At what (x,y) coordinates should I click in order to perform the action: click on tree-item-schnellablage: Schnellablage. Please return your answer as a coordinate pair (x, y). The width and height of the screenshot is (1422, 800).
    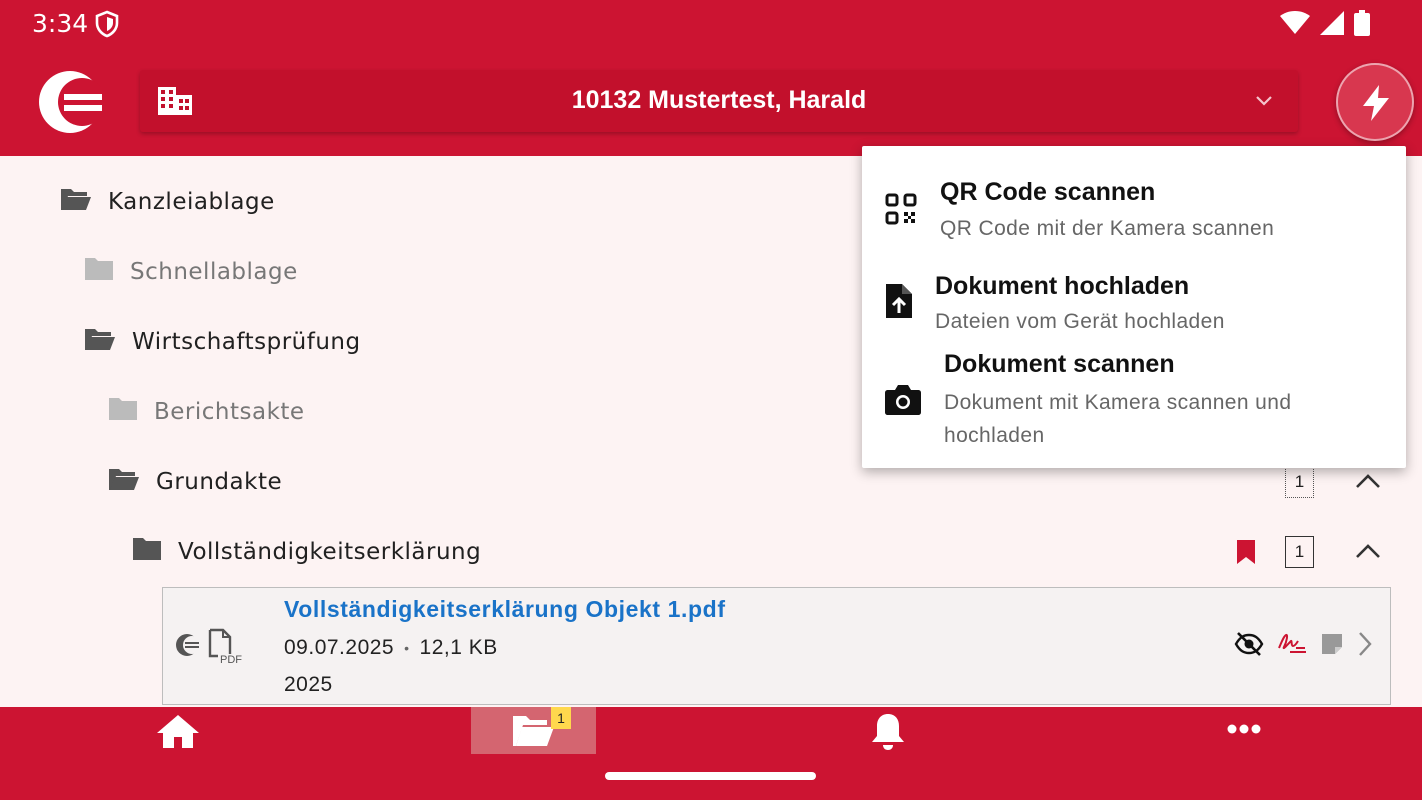
    Looking at the image, I should click on (191, 272).